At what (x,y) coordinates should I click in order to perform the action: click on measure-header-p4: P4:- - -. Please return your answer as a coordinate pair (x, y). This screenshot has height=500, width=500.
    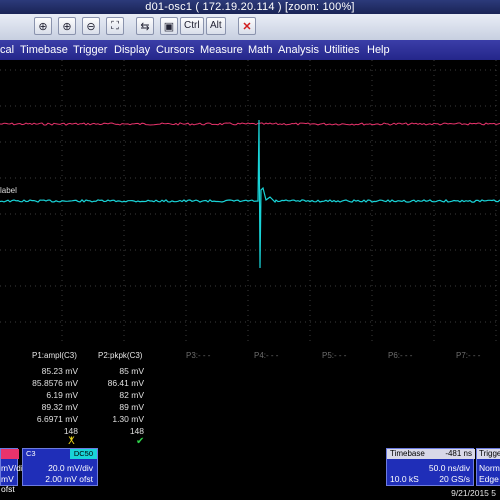
    Looking at the image, I should click on (266, 355).